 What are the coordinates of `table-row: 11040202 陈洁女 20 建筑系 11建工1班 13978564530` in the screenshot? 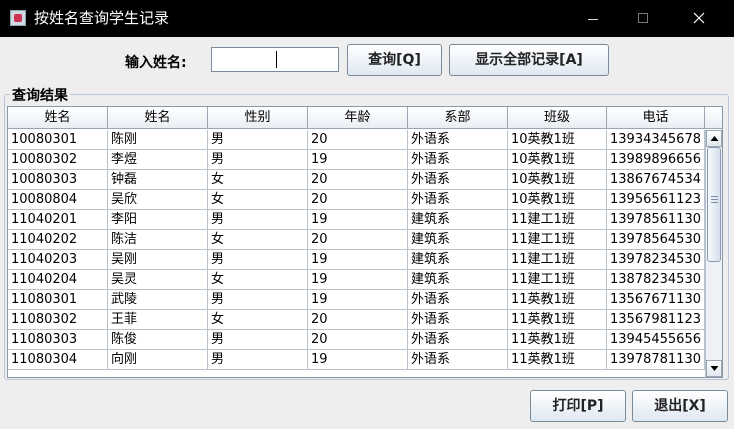 It's located at (356, 240).